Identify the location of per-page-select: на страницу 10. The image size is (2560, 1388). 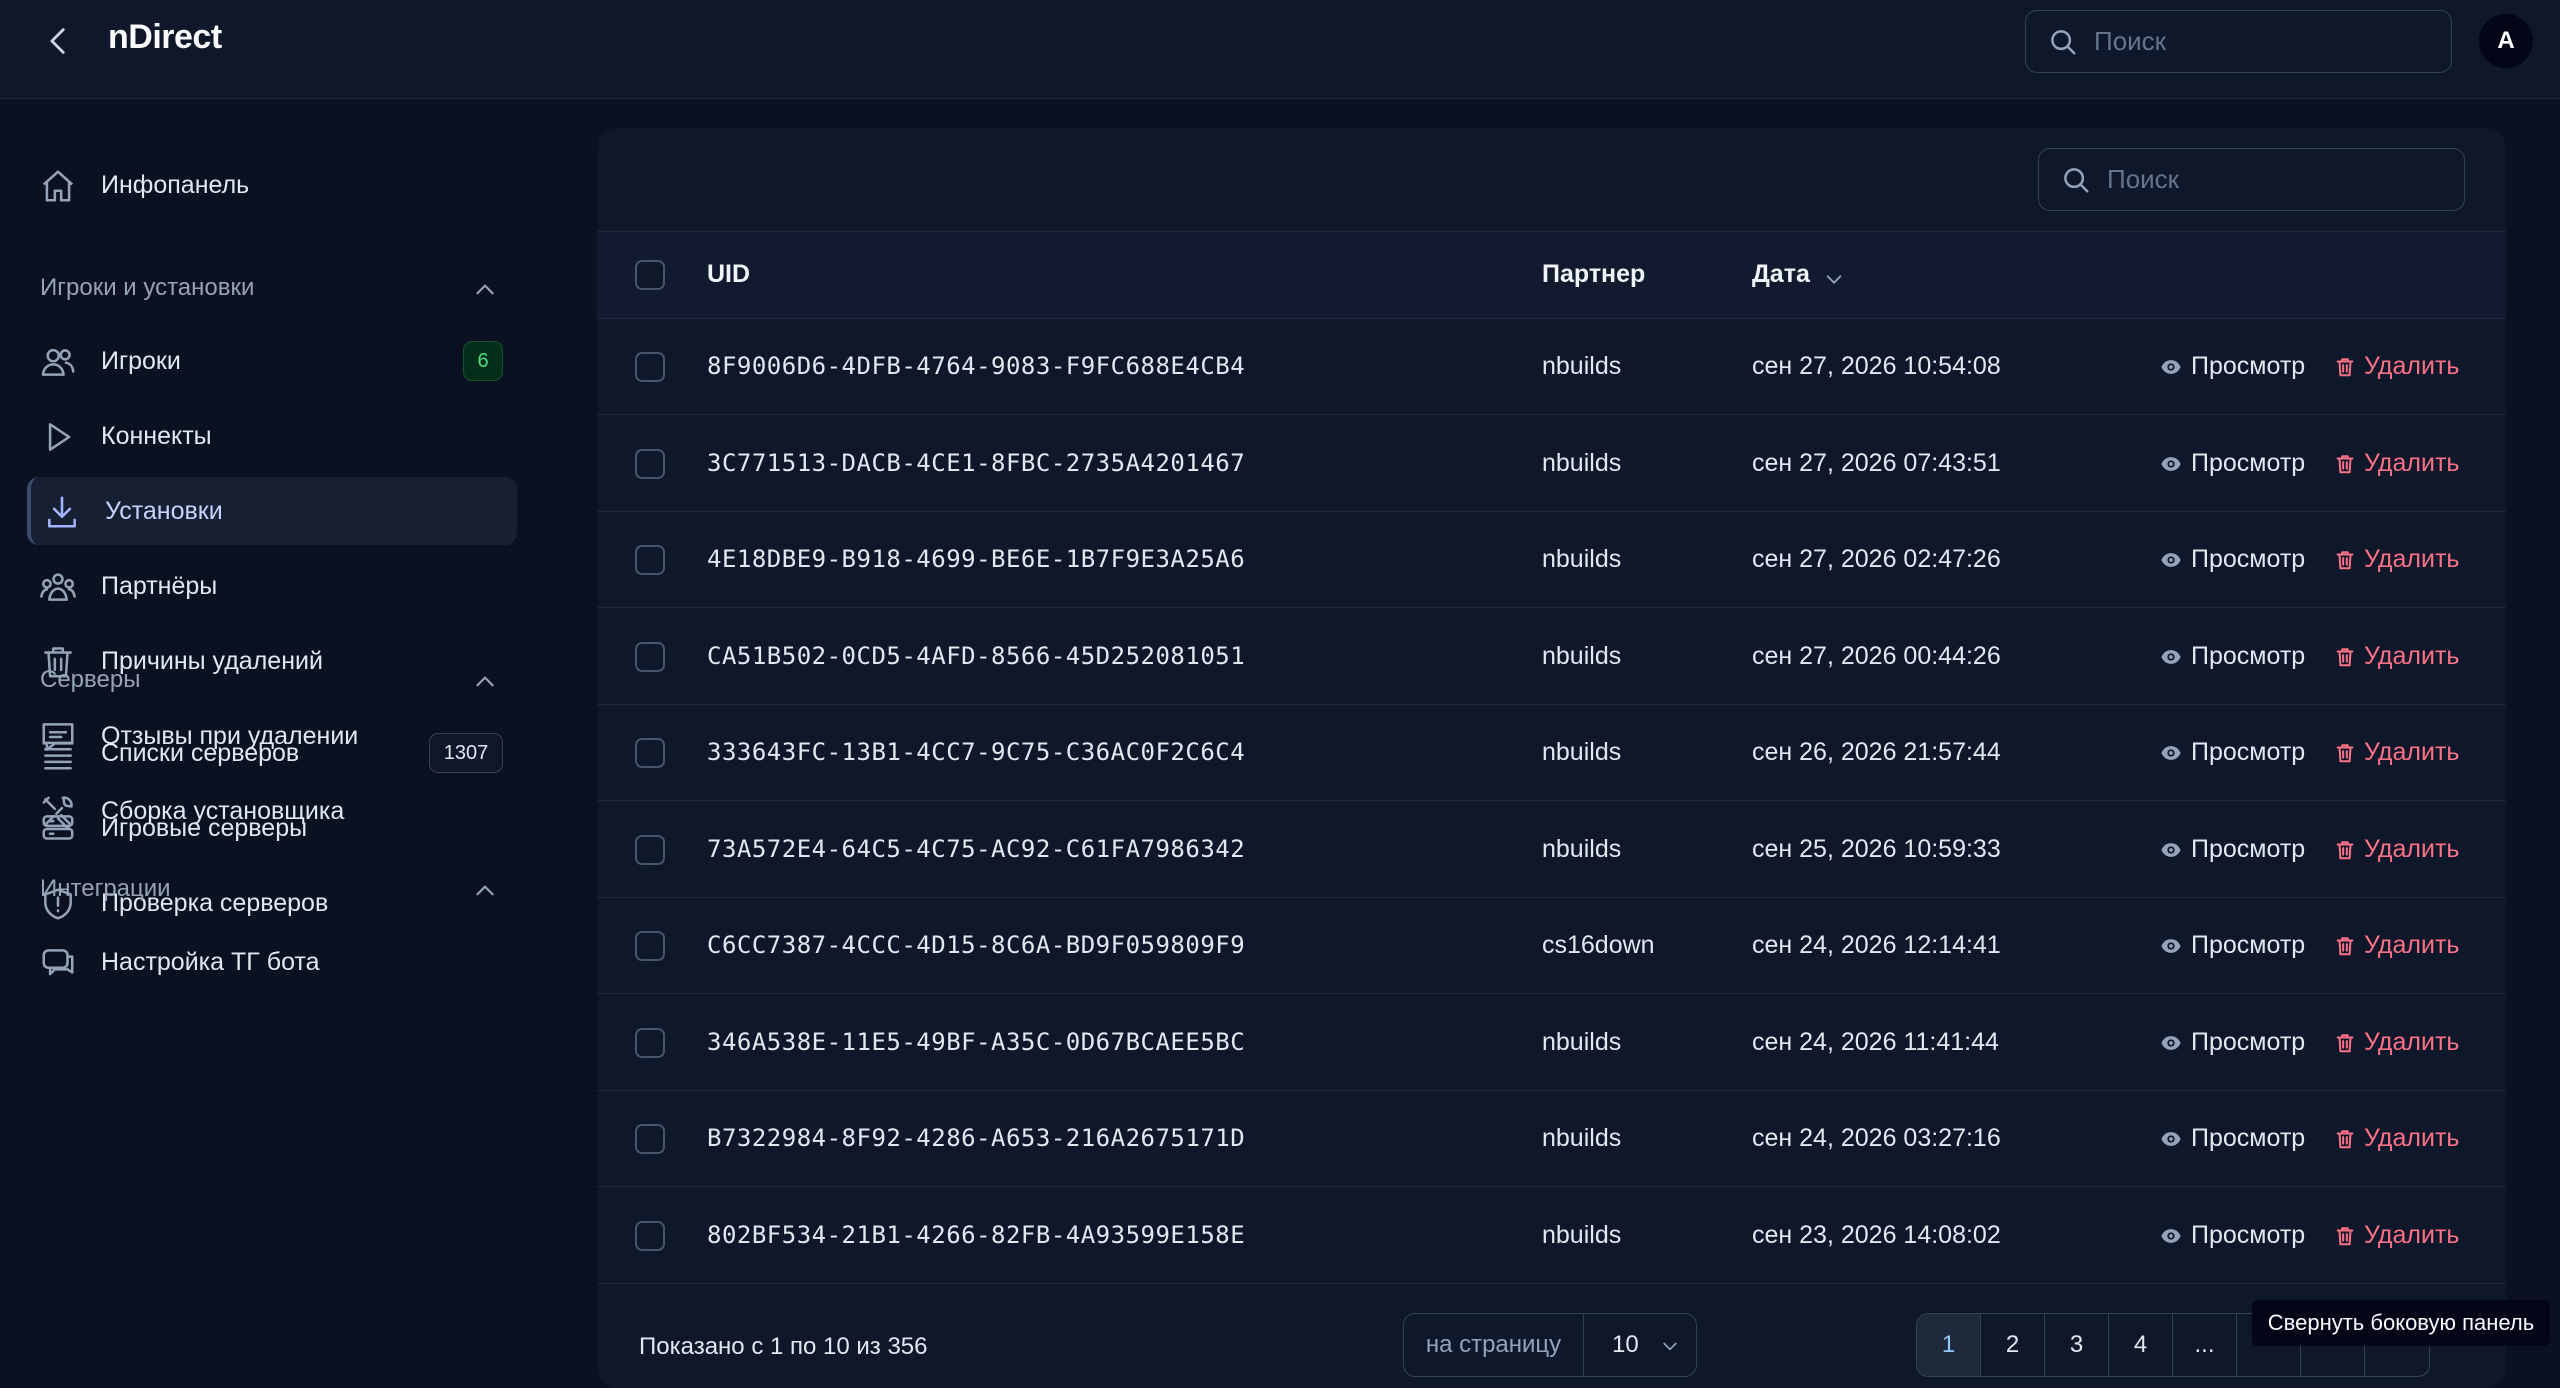
(1550, 1345).